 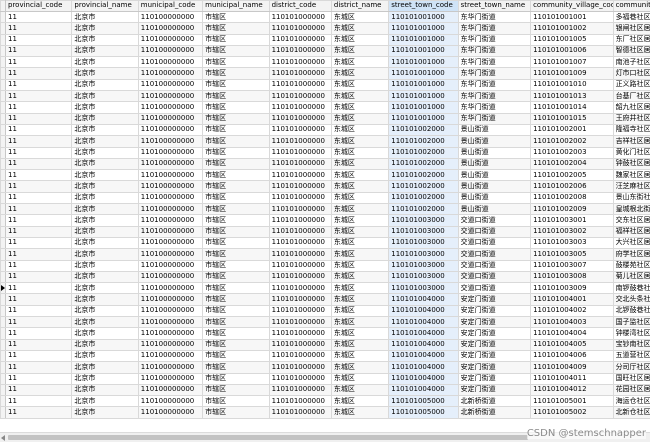 What do you see at coordinates (631, 277) in the screenshot?
I see `cell-communit: 菊儿社区居` at bounding box center [631, 277].